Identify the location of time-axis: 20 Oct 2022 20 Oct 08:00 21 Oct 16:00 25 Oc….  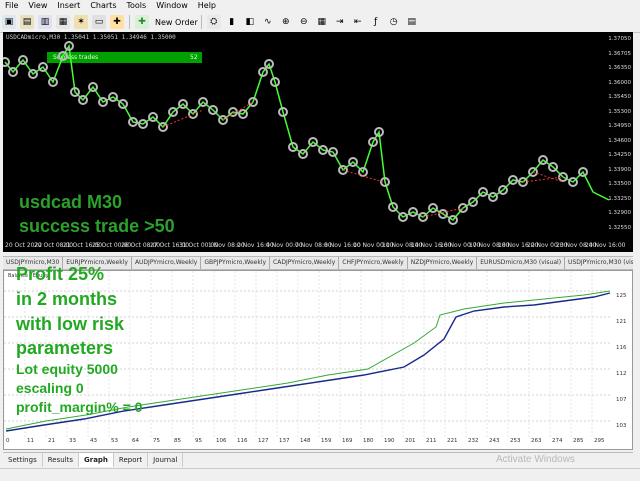
(318, 246).